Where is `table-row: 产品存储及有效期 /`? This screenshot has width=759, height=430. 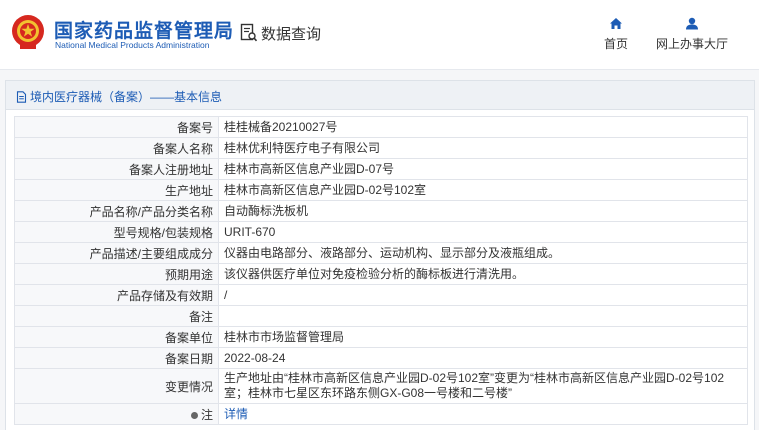 table-row: 产品存储及有效期 / is located at coordinates (381, 295).